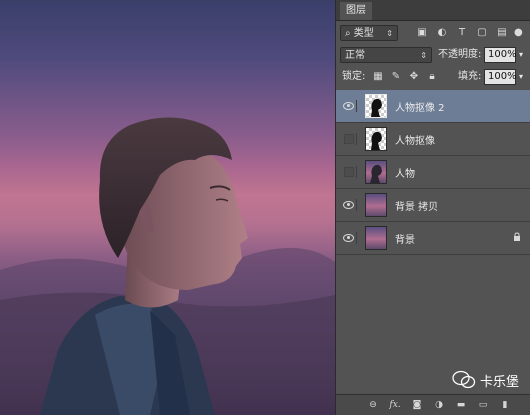  What do you see at coordinates (433, 10) in the screenshot?
I see `panel-tab-bar: 图层` at bounding box center [433, 10].